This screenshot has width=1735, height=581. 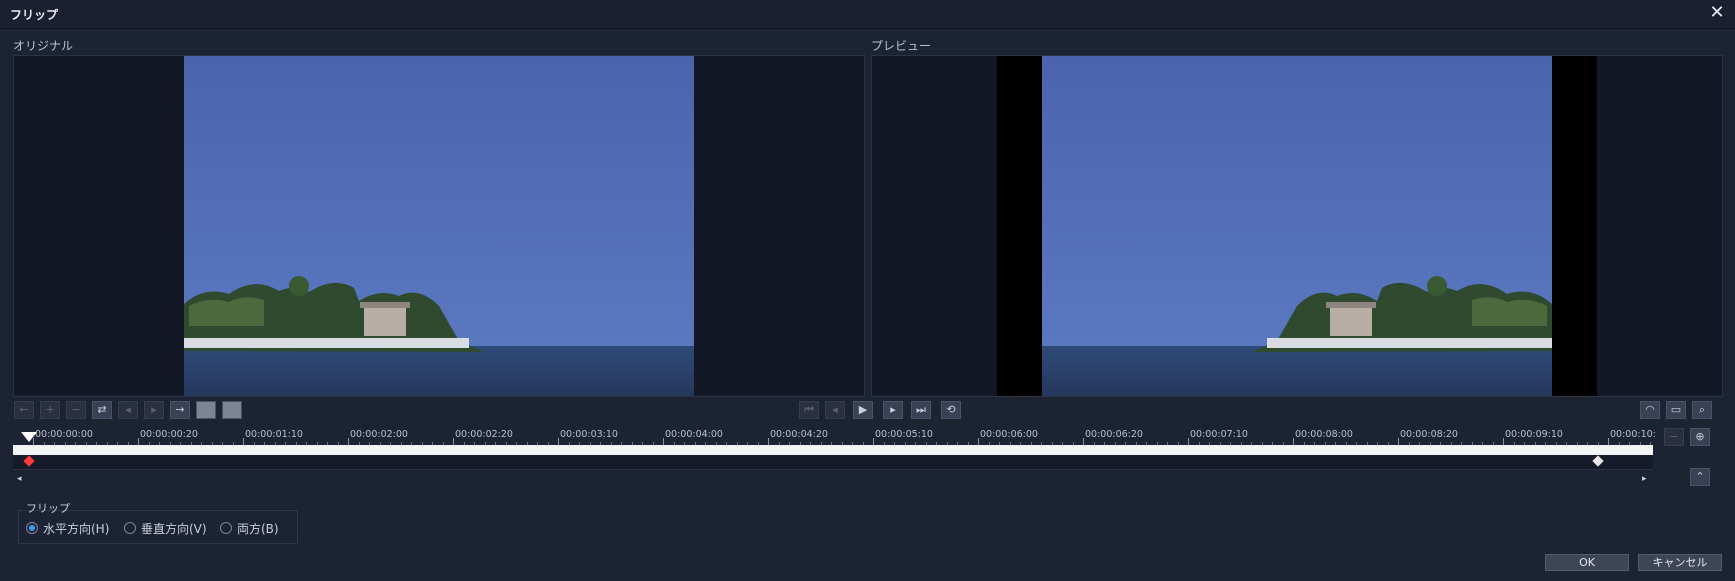 I want to click on remove-keyframe-button: −, so click(x=76, y=410).